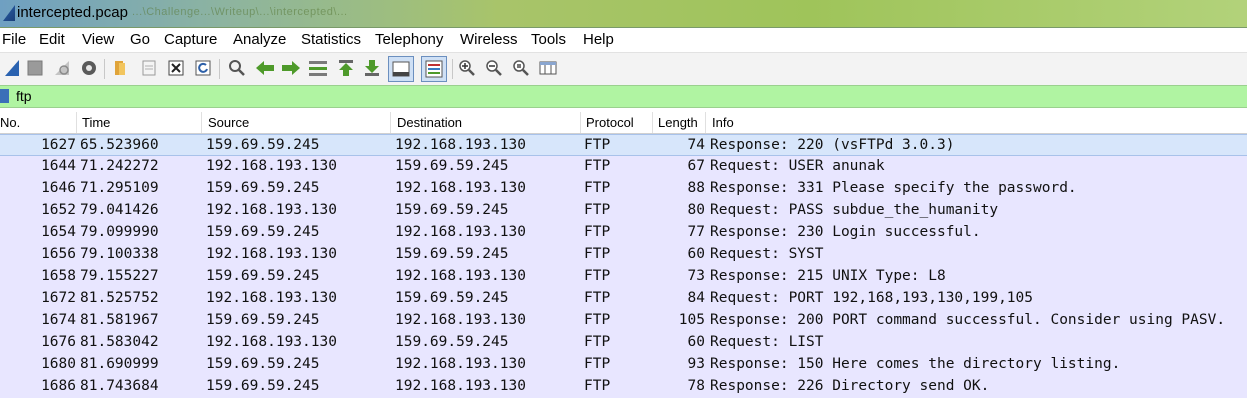  I want to click on menu-file: File, so click(14, 39).